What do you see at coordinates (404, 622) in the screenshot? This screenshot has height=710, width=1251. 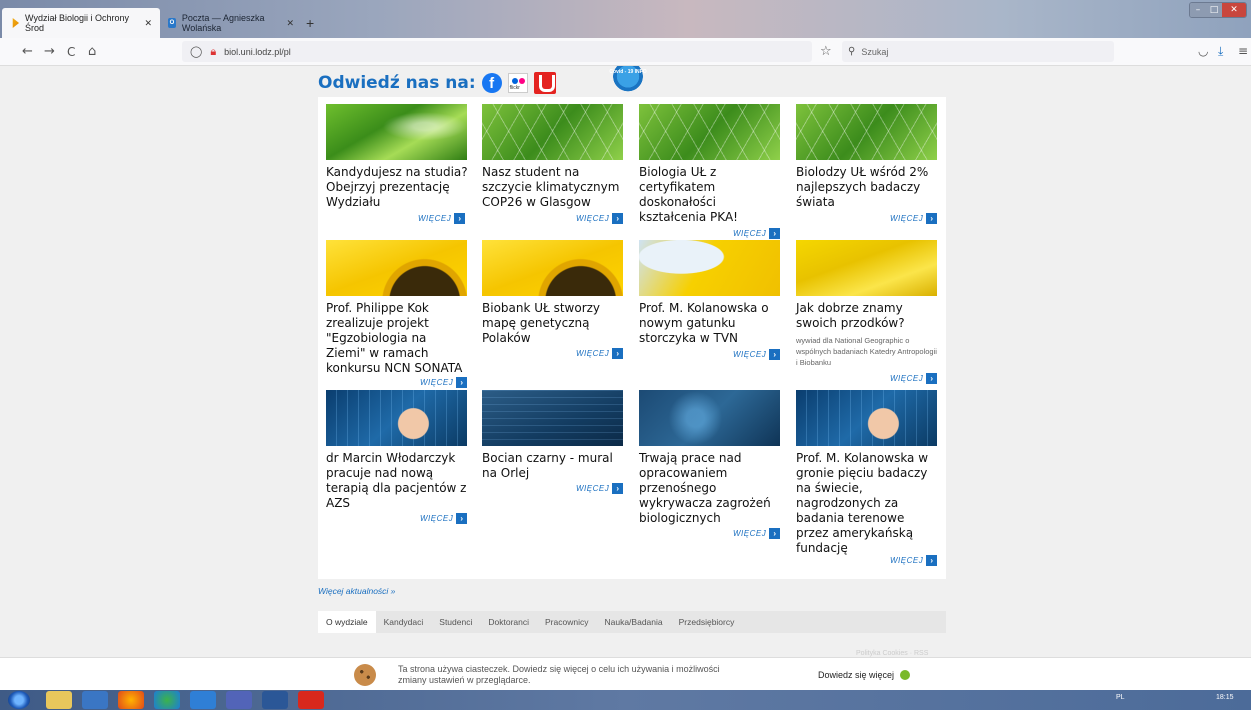 I see `footer-nav-kandydaci: Kandydaci` at bounding box center [404, 622].